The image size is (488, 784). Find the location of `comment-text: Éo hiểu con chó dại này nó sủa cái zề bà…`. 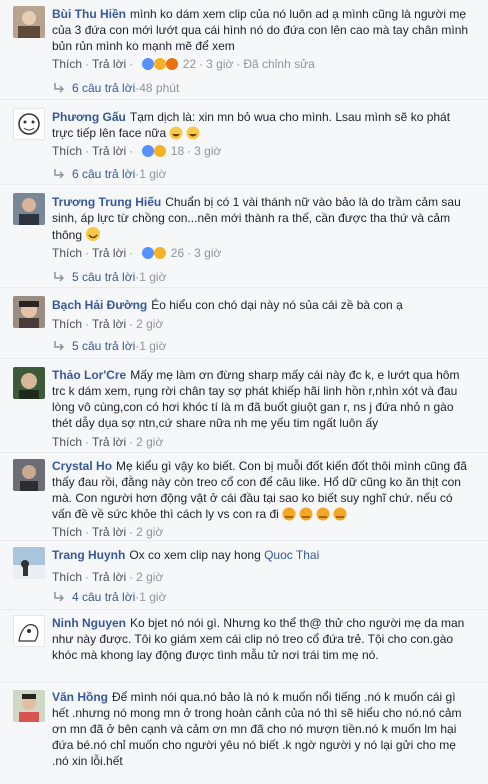

comment-text: Éo hiểu con chó dại này nó sủa cái zề bà… is located at coordinates (277, 305).